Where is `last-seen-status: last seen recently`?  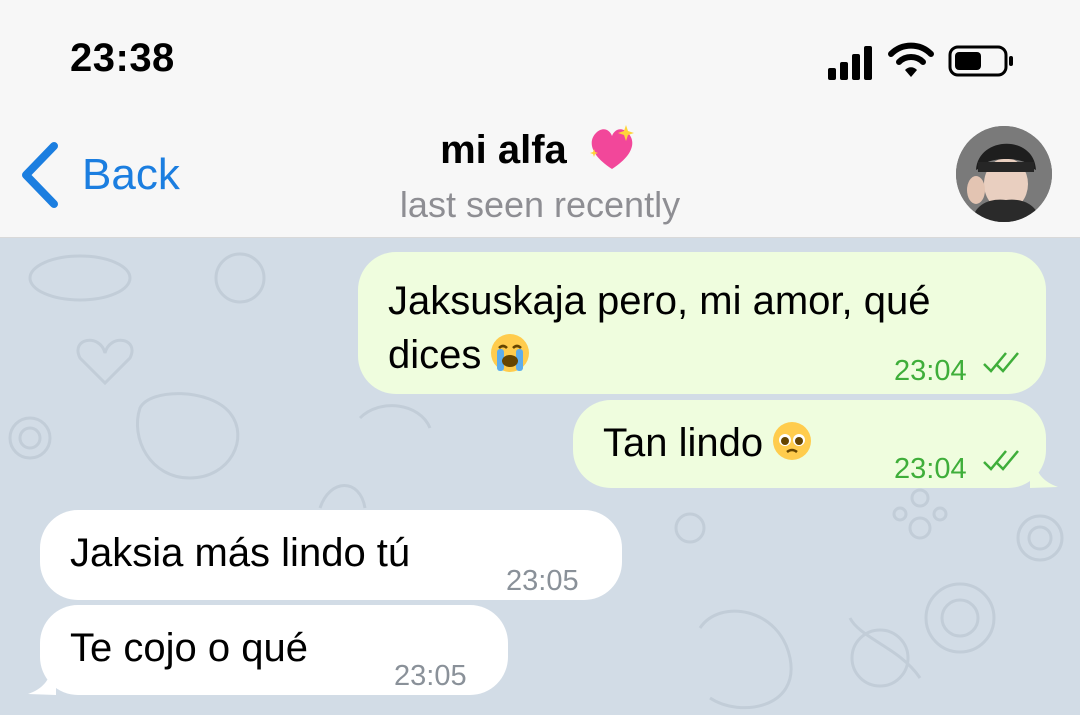
last-seen-status: last seen recently is located at coordinates (540, 204).